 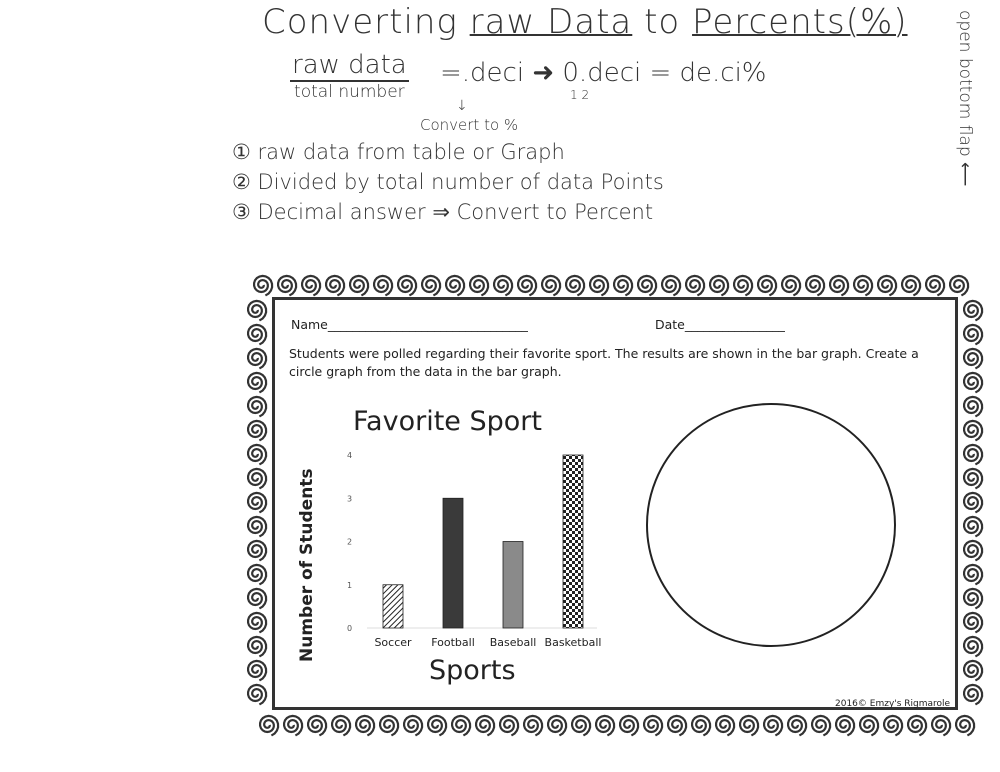 What do you see at coordinates (349, 542) in the screenshot?
I see `y-tick-label: 2` at bounding box center [349, 542].